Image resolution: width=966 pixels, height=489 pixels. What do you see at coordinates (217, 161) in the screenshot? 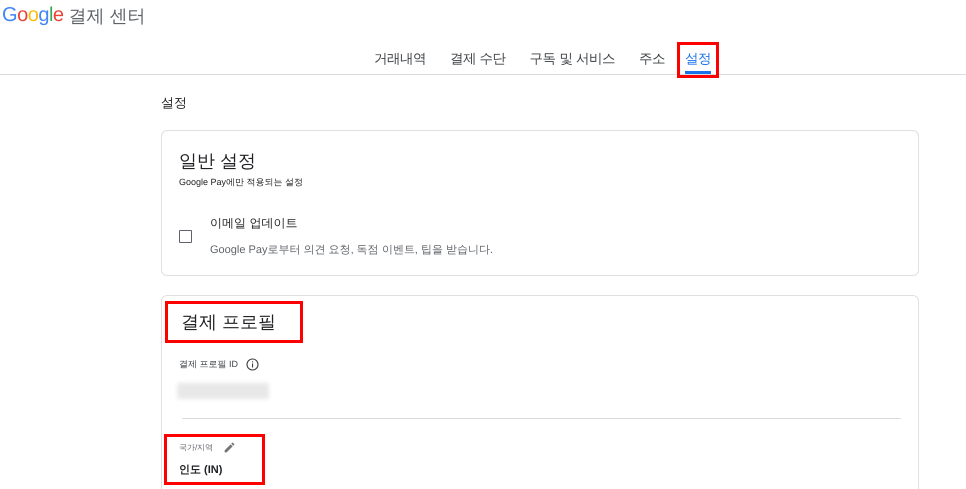
I see `card-title: 일반 설정` at bounding box center [217, 161].